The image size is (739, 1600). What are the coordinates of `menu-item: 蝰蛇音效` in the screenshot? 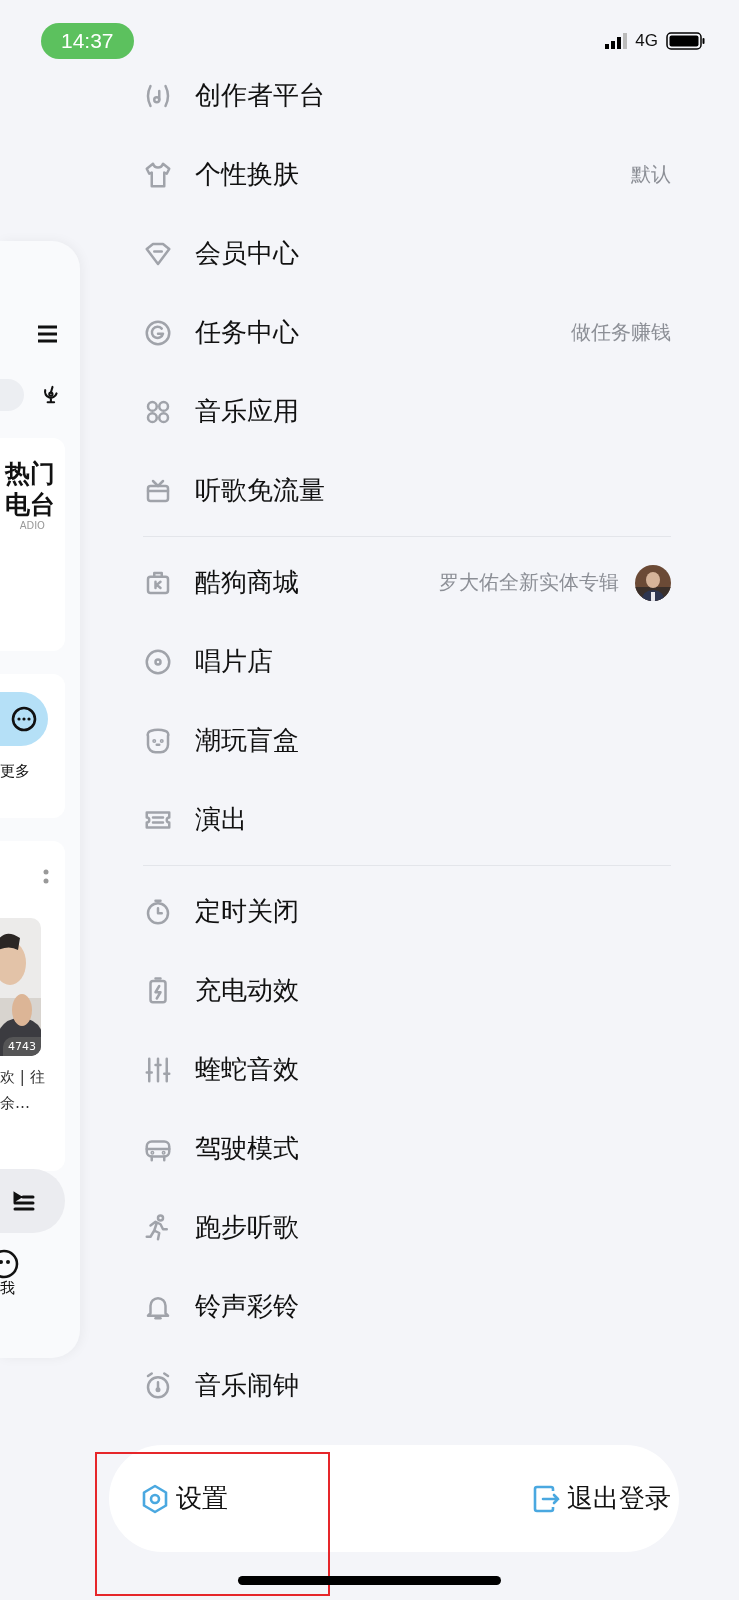 It's located at (407, 1069).